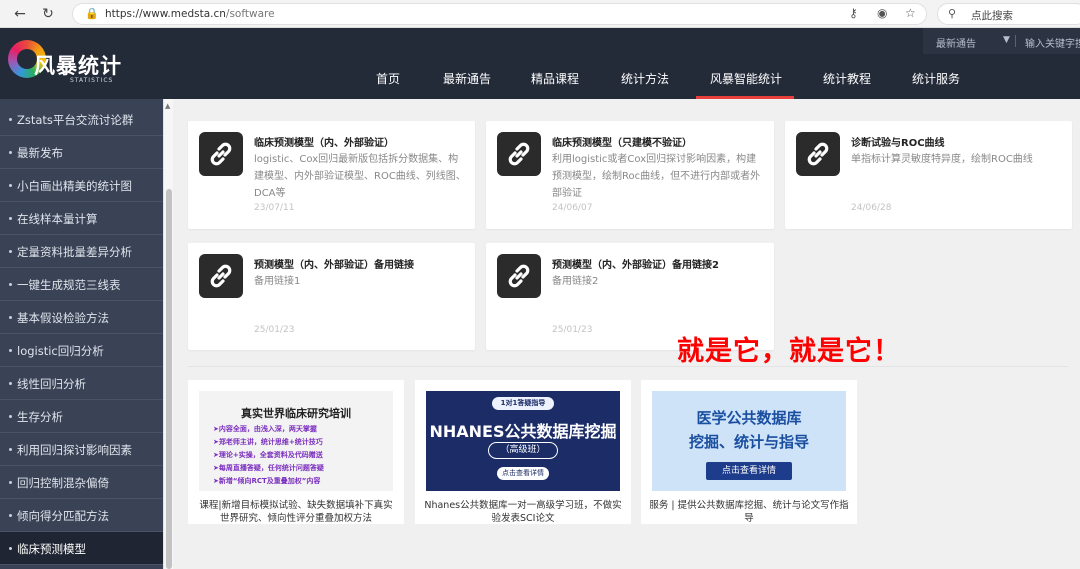  Describe the element at coordinates (853, 13) in the screenshot. I see `key-icon: ⚷` at that location.